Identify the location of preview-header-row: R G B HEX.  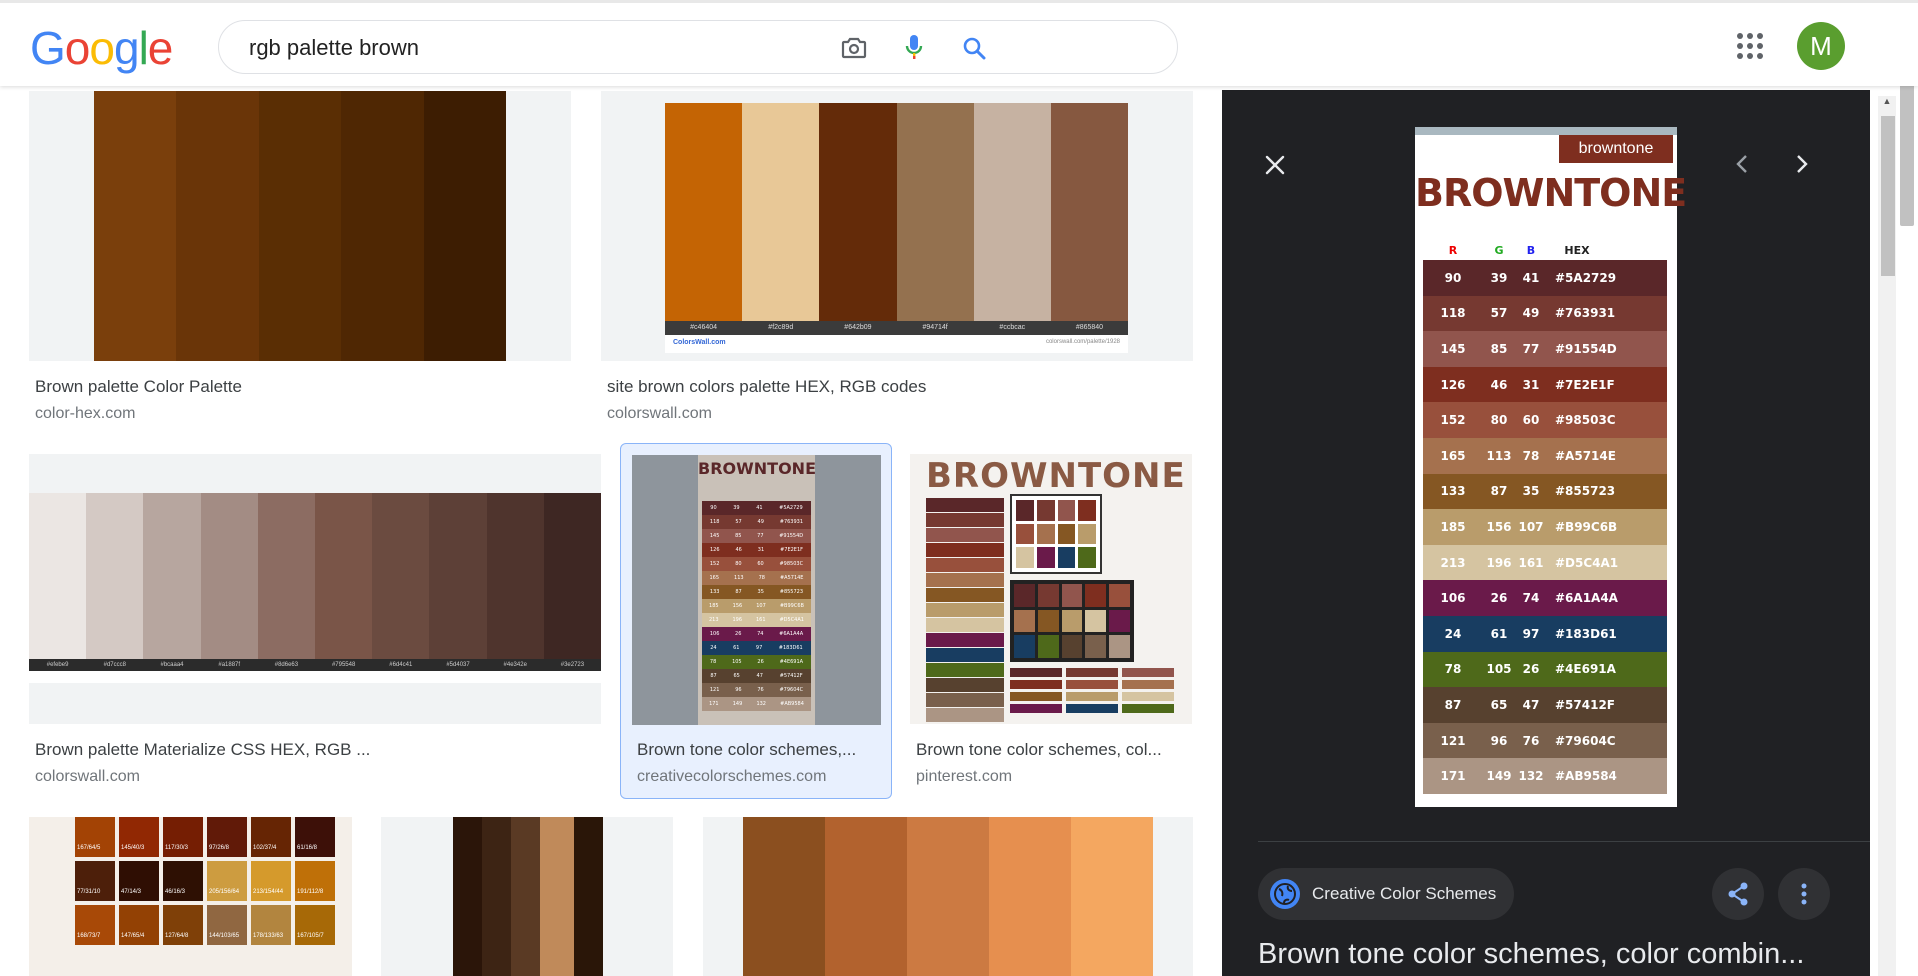
(1545, 250).